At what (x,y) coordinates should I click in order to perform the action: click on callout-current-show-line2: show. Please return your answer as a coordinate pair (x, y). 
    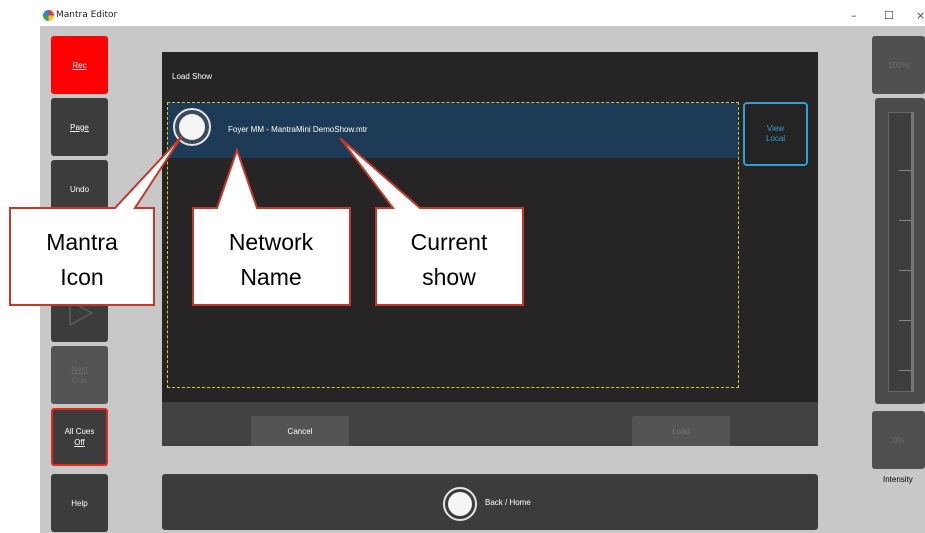
    Looking at the image, I should click on (449, 277).